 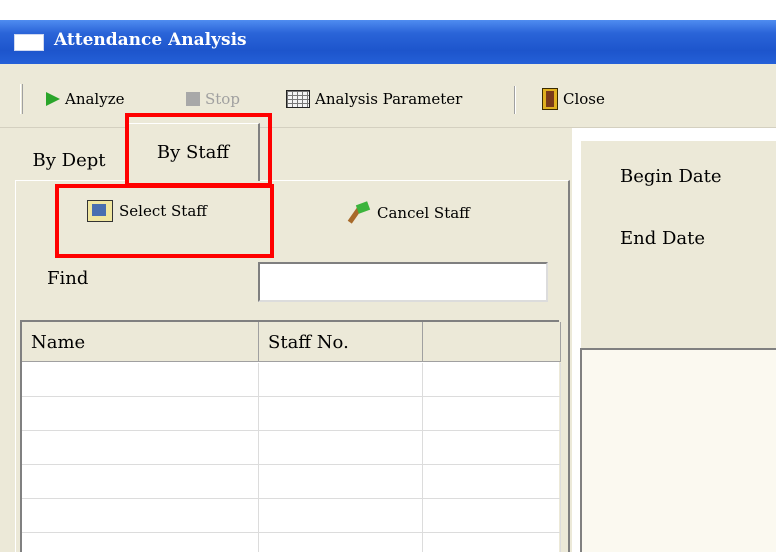 What do you see at coordinates (95, 99) in the screenshot?
I see `analyze-label: Analyze` at bounding box center [95, 99].